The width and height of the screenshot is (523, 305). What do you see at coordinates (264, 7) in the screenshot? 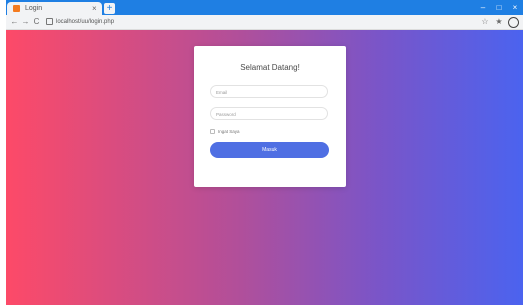
I see `tab-strip: Login × + – □ ×` at bounding box center [264, 7].